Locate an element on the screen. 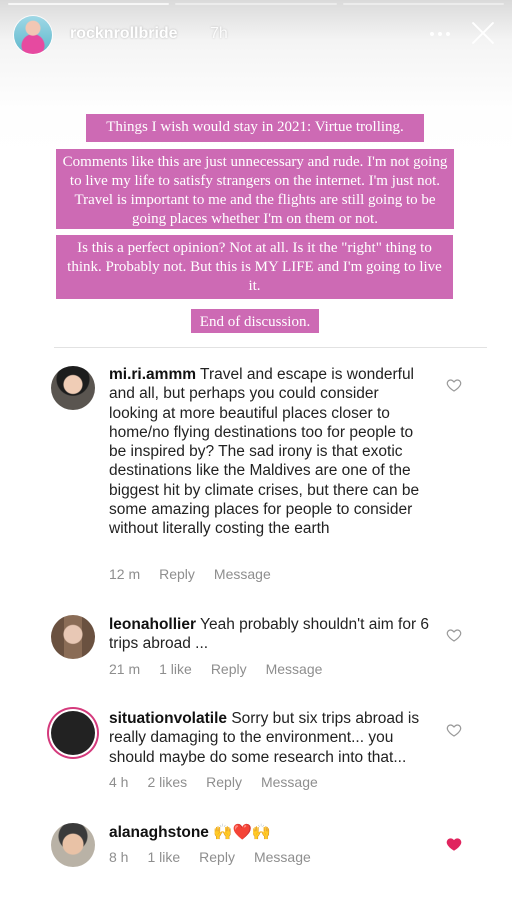  comment-body: alanaghstone 🙌❤️🙌 is located at coordinates (270, 832).